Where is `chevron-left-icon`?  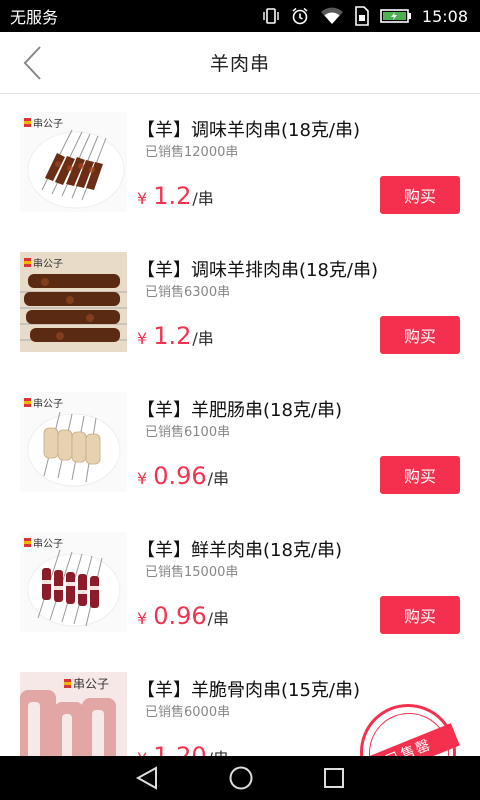 chevron-left-icon is located at coordinates (32, 63).